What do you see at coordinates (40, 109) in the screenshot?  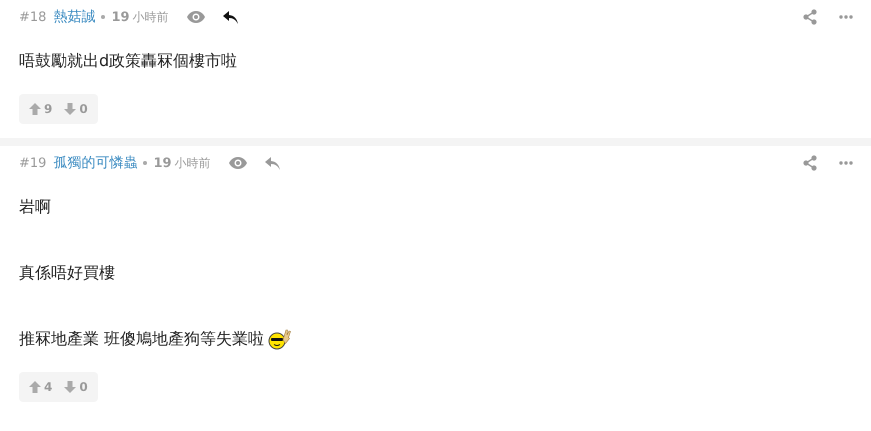 I see `upvote-button: 9` at bounding box center [40, 109].